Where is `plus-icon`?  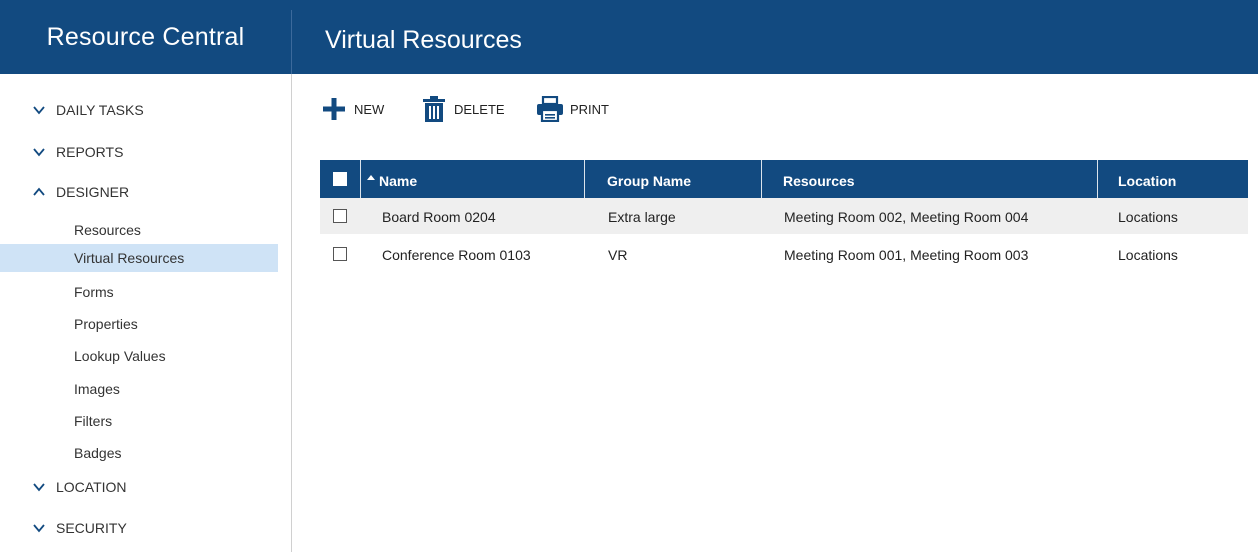 plus-icon is located at coordinates (334, 109).